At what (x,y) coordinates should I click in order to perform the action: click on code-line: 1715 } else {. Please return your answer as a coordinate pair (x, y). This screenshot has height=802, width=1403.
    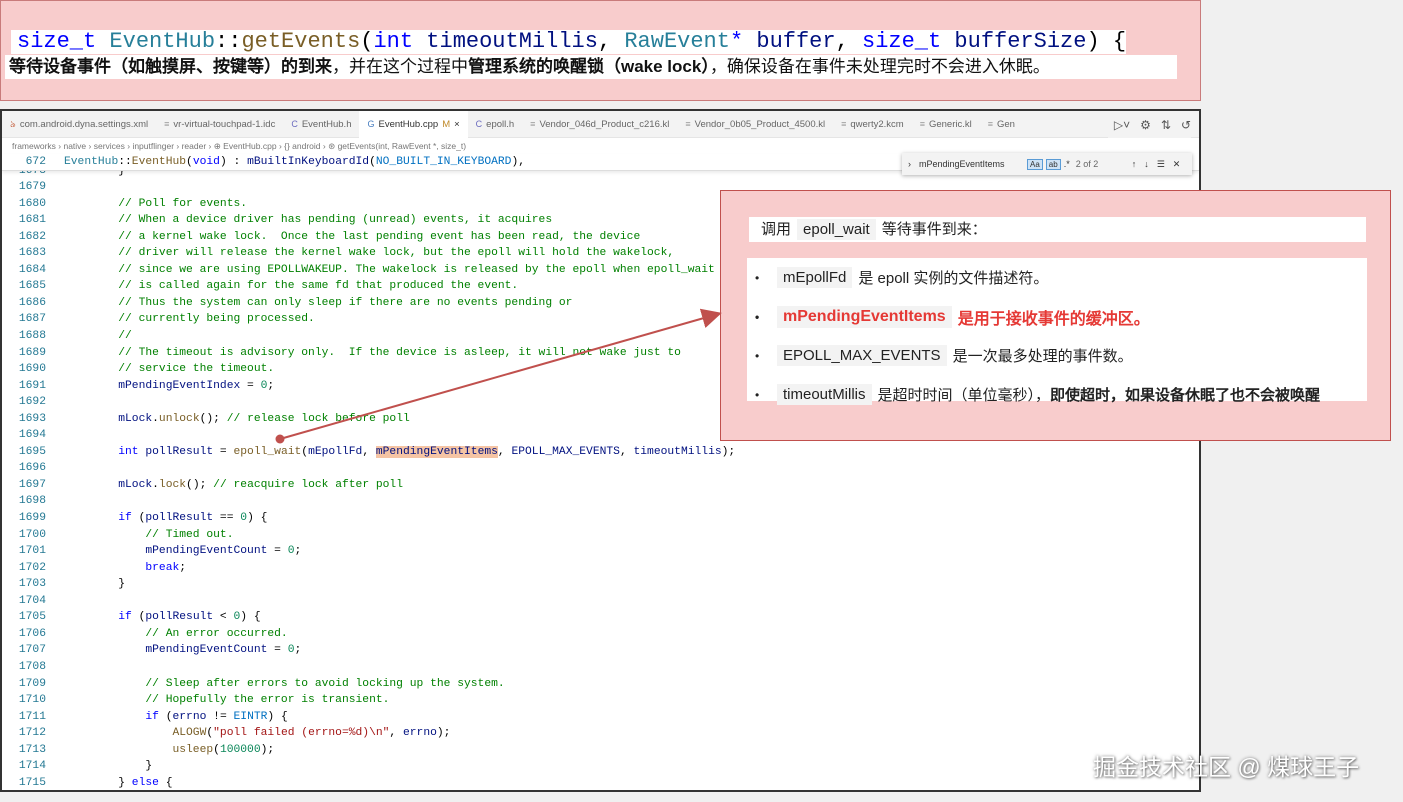
    Looking at the image, I should click on (600, 782).